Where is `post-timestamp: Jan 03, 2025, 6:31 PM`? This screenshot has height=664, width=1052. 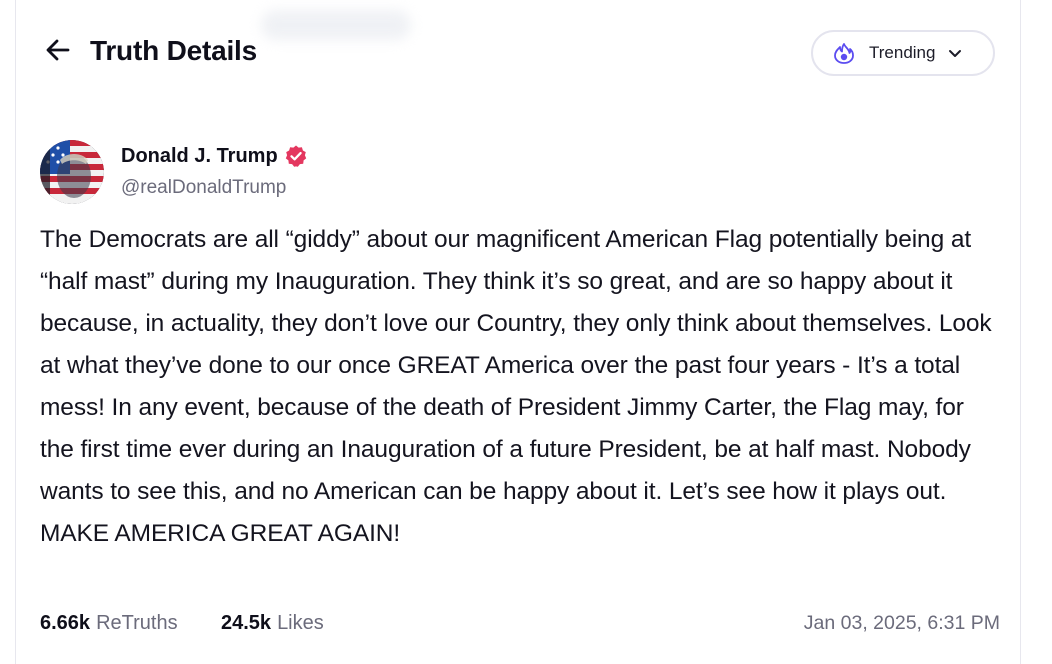
post-timestamp: Jan 03, 2025, 6:31 PM is located at coordinates (902, 623).